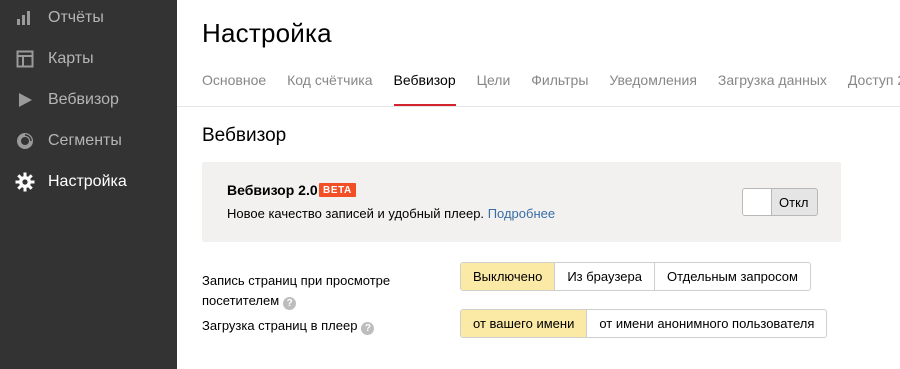  Describe the element at coordinates (234, 88) in the screenshot. I see `tab-main: Основное` at that location.